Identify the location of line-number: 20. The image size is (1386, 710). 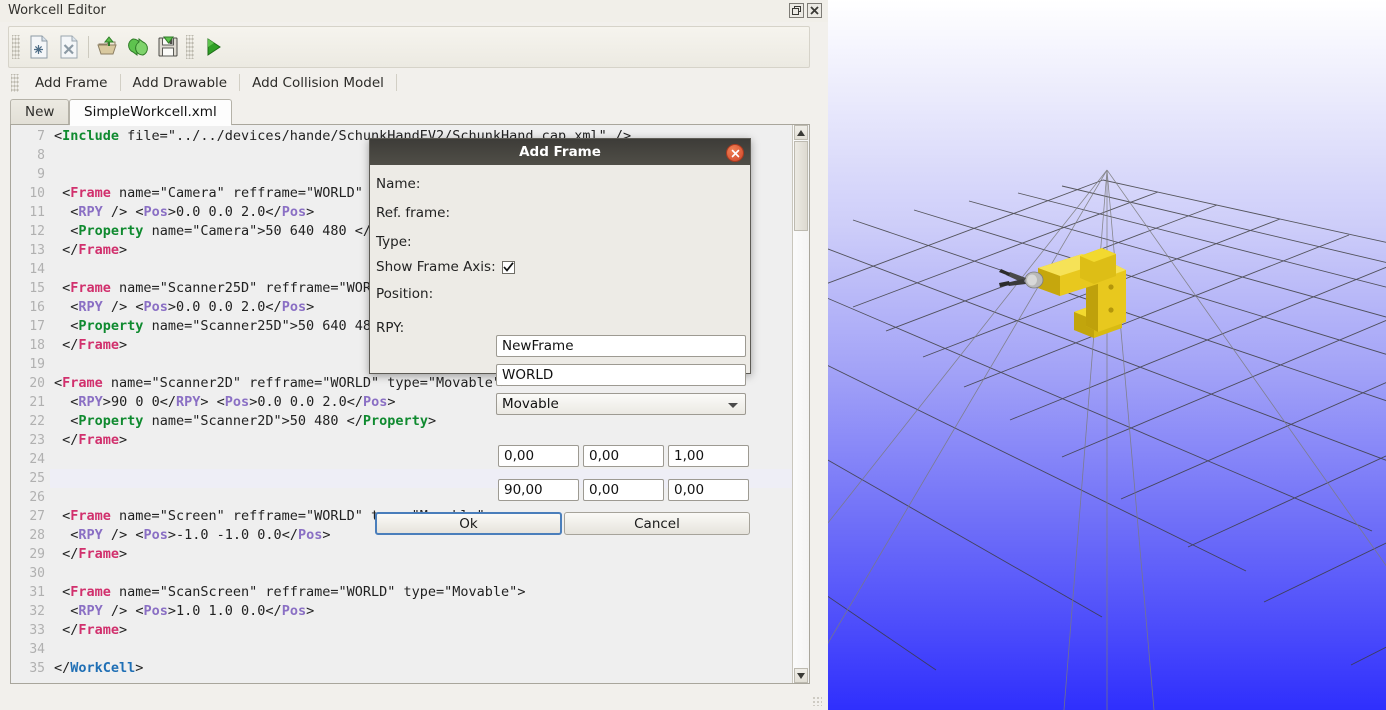
(37, 383).